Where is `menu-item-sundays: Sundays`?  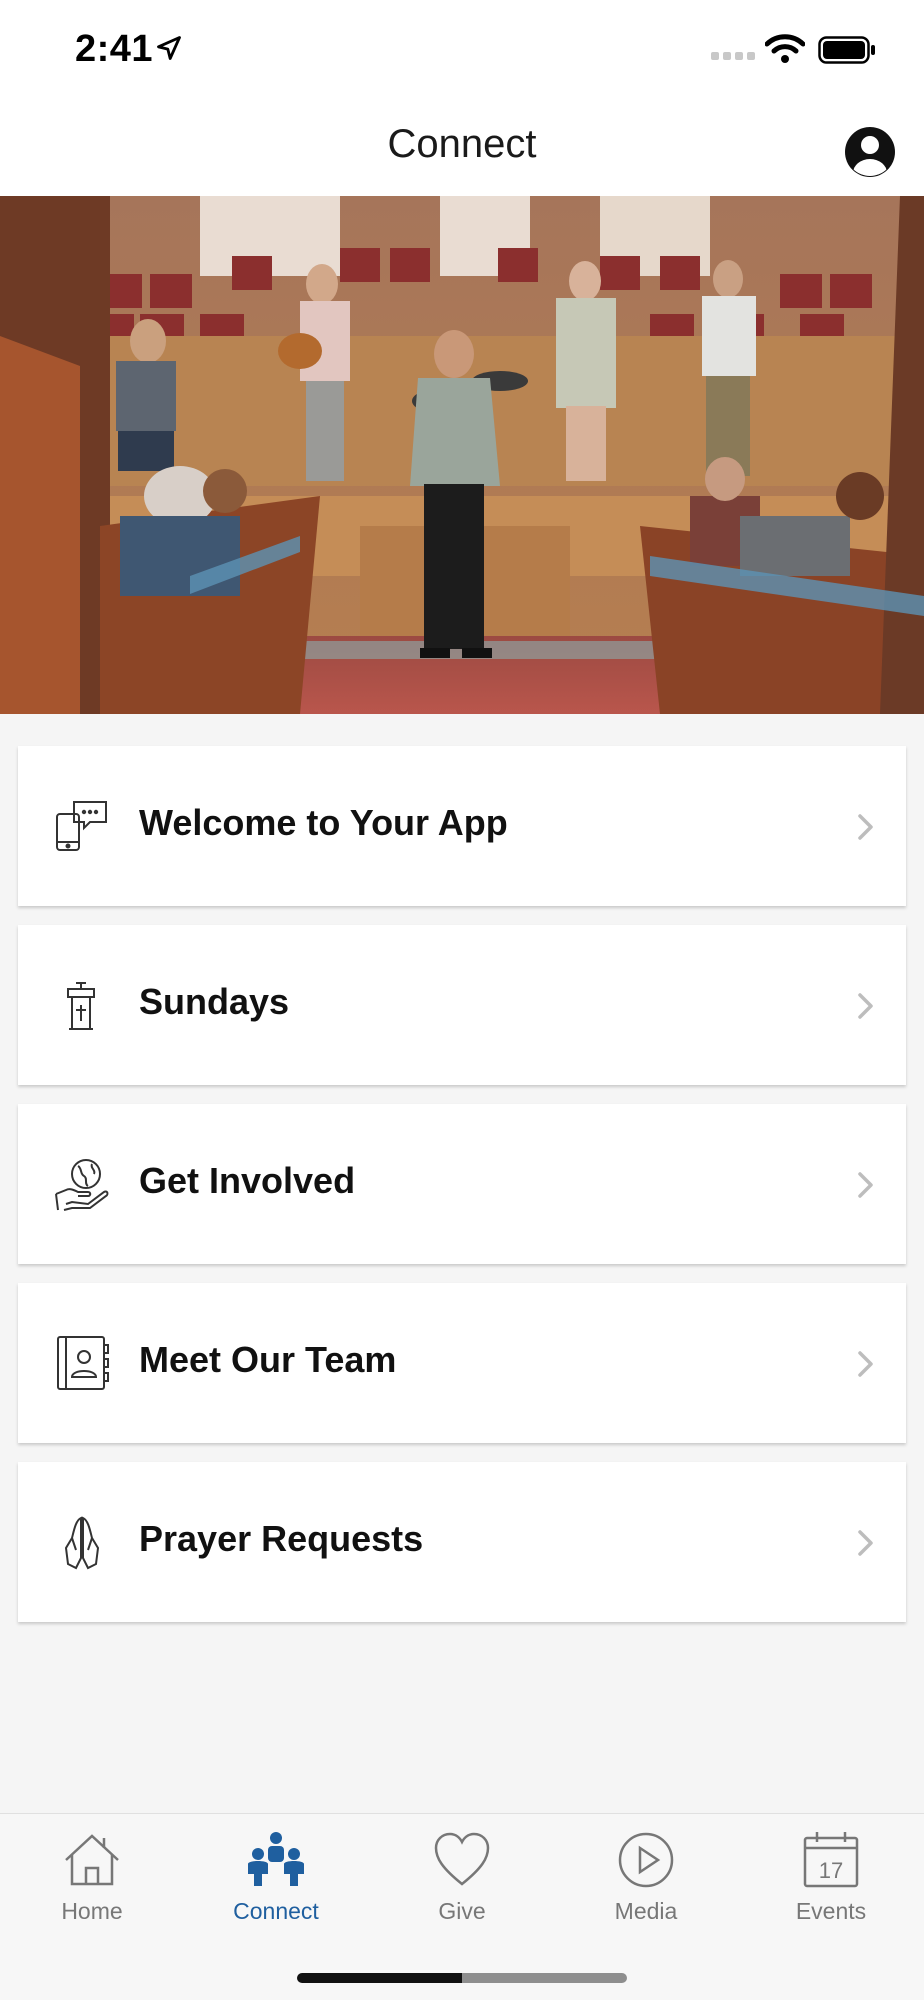
menu-item-sundays: Sundays is located at coordinates (462, 1005).